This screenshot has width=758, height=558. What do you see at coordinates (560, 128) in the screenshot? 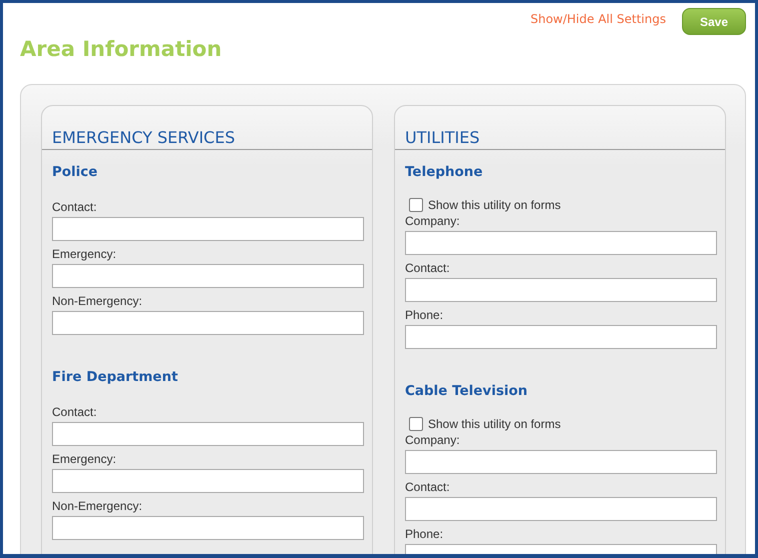
I see `section-heading: UTILITIES` at bounding box center [560, 128].